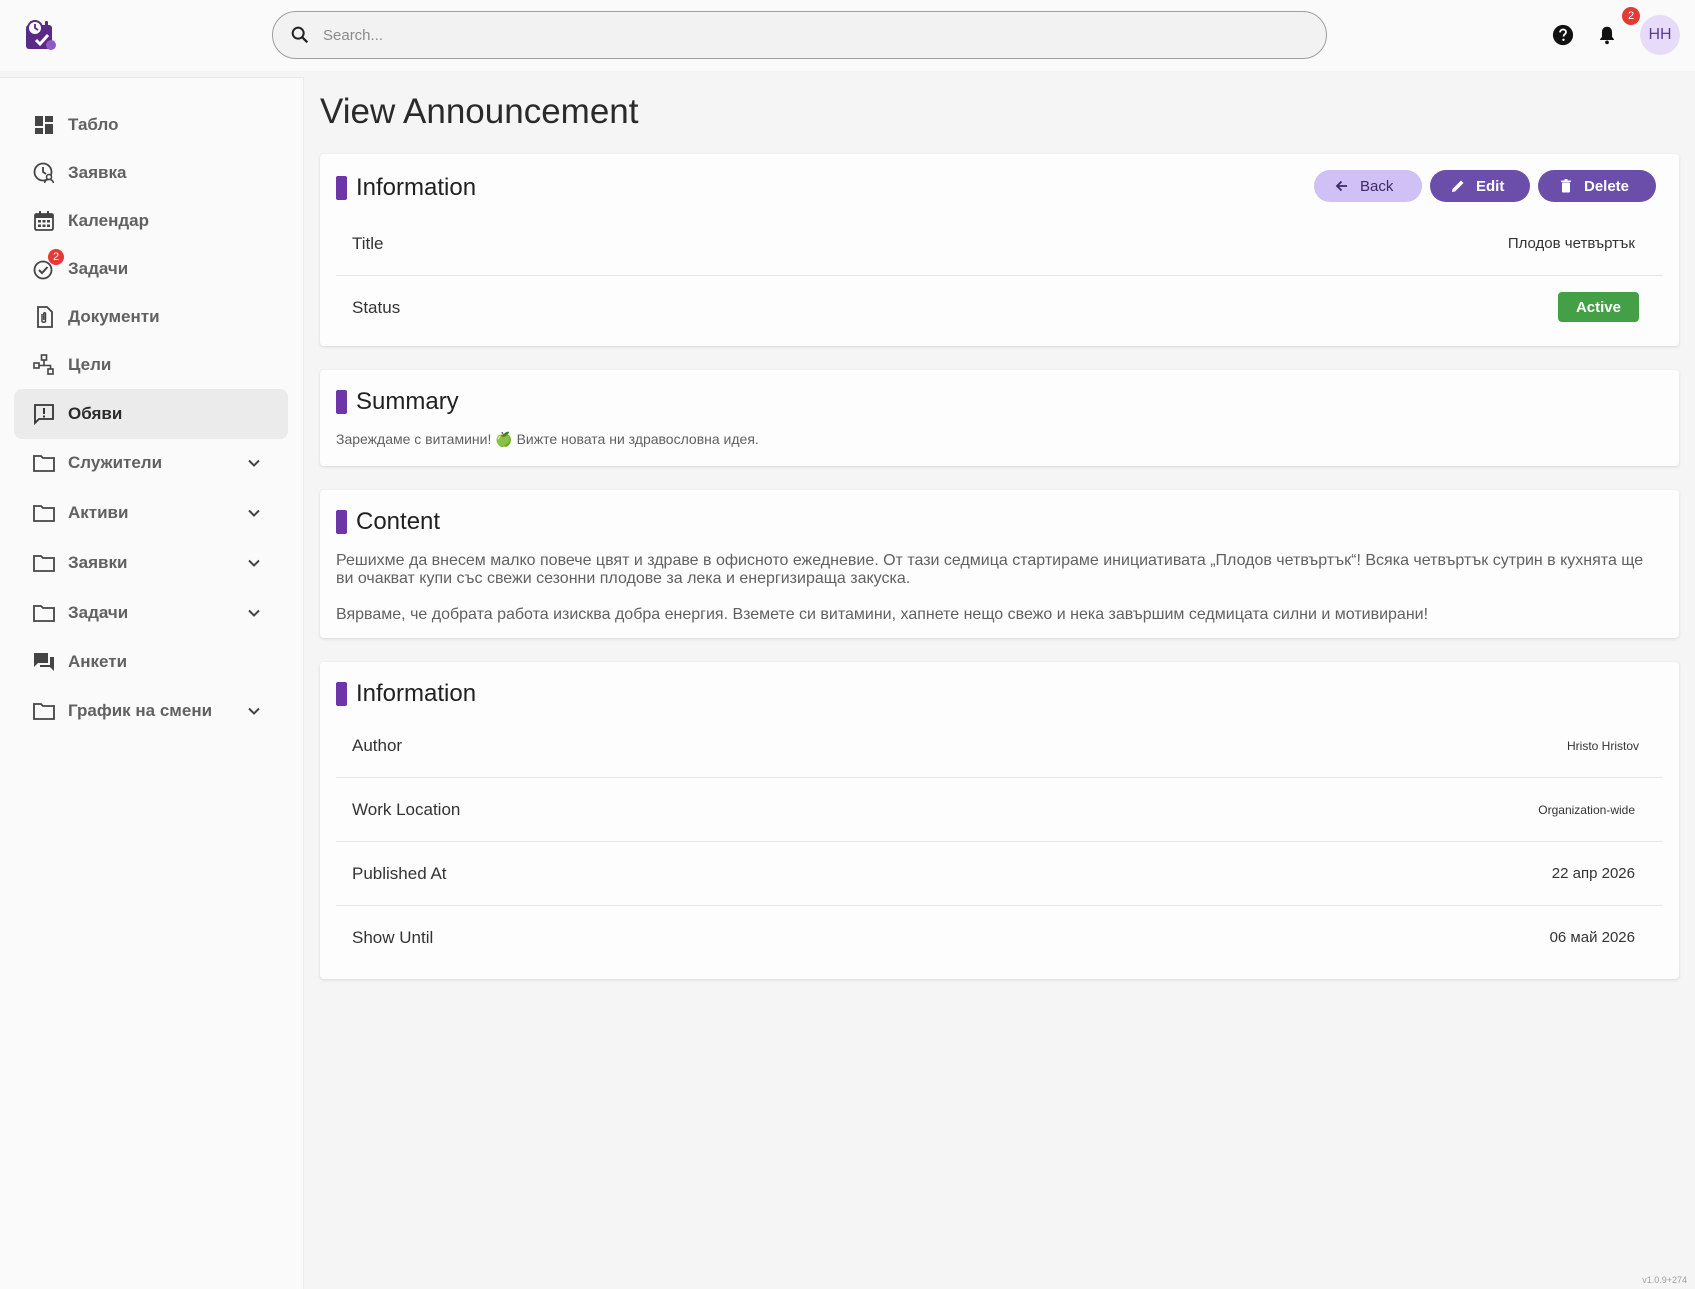  I want to click on sidebar-item-label: Документи, so click(114, 316).